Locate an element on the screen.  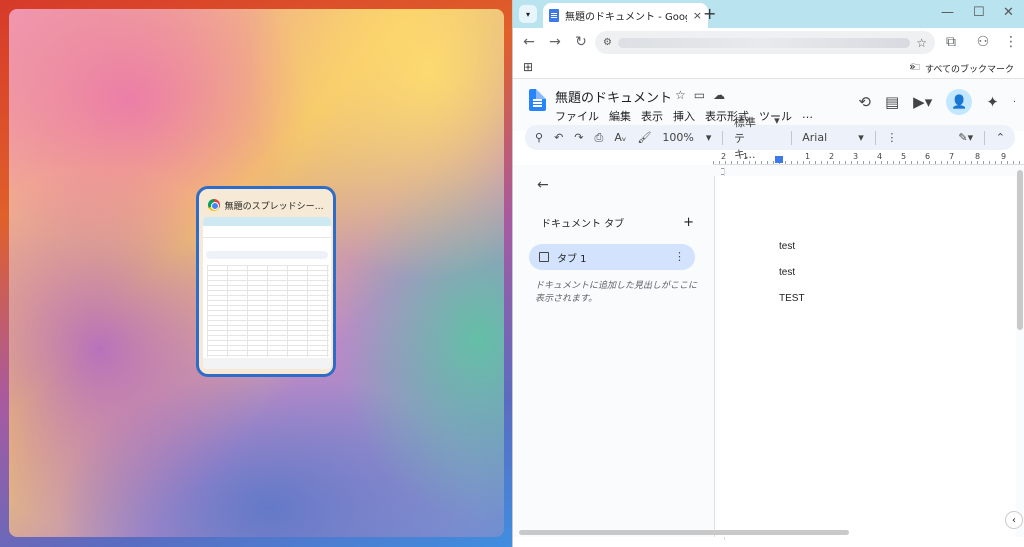
tab-close-icon: × is located at coordinates (697, 15).